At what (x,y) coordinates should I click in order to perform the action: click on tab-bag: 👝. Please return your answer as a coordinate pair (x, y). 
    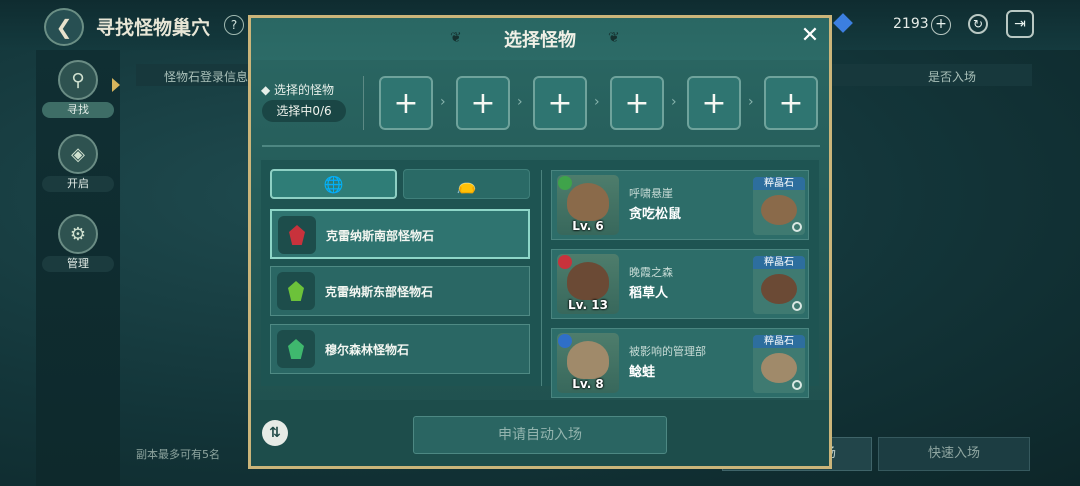
    Looking at the image, I should click on (466, 184).